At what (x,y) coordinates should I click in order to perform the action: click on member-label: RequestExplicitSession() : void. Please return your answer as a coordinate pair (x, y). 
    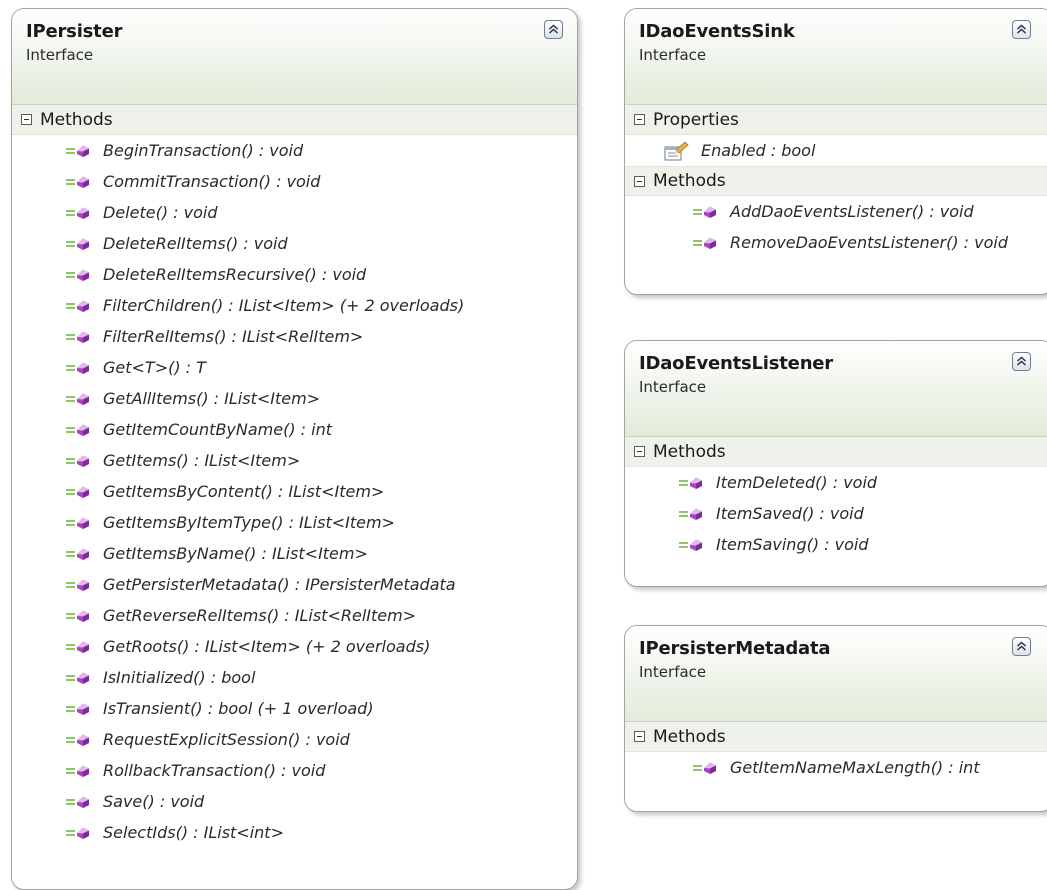
    Looking at the image, I should click on (226, 739).